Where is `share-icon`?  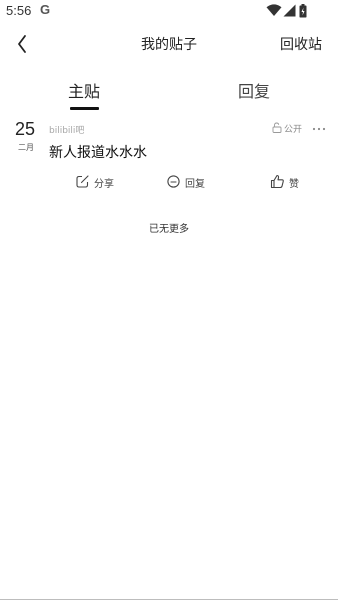
share-icon is located at coordinates (82, 181).